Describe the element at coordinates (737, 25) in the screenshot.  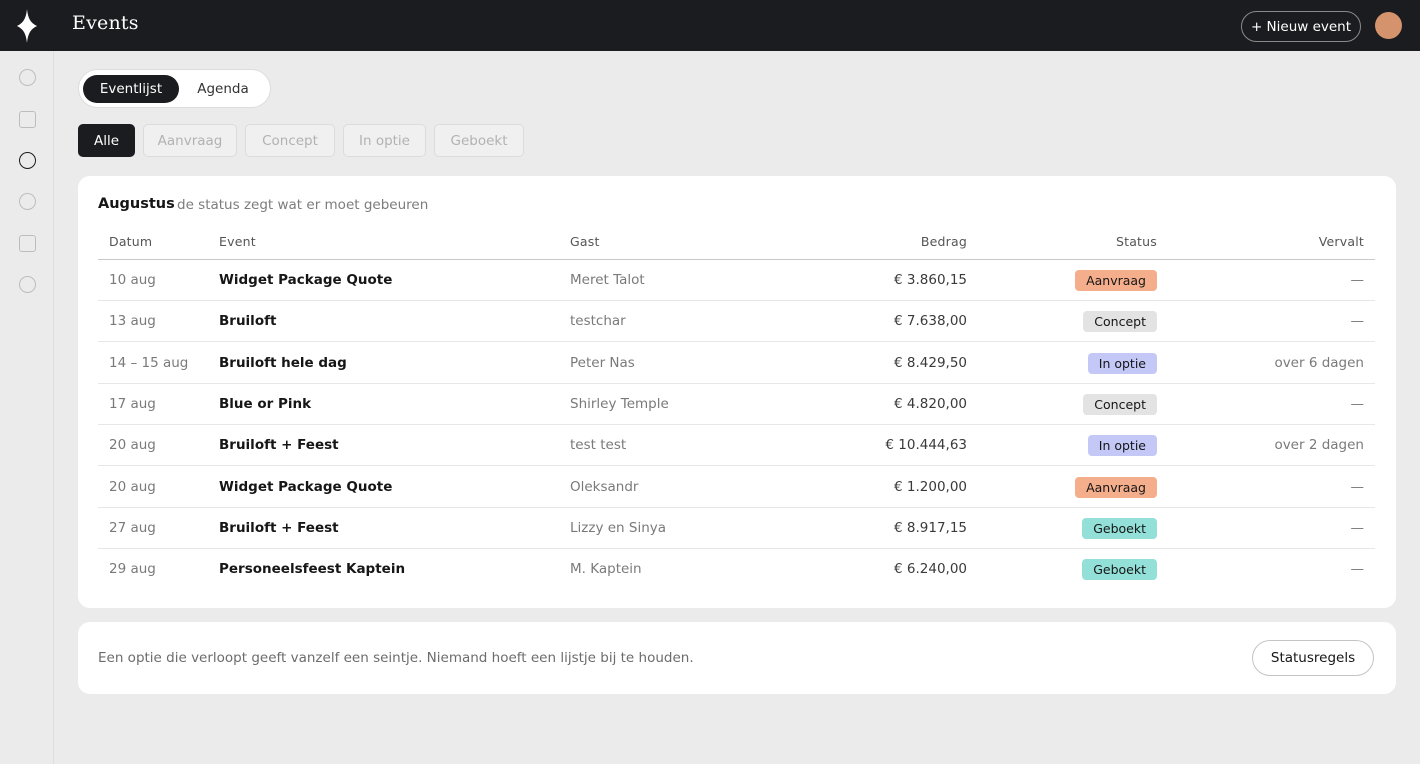
I see `top-bar: Events + Nieuw event` at that location.